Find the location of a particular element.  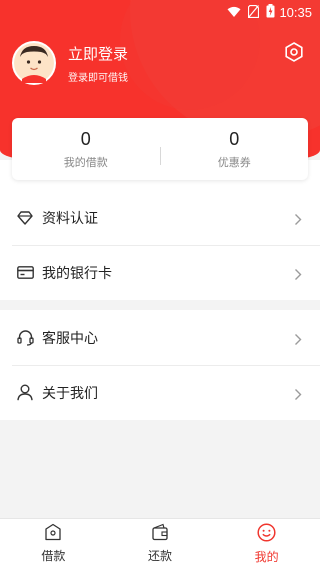

tab-label: 借款 is located at coordinates (53, 556).